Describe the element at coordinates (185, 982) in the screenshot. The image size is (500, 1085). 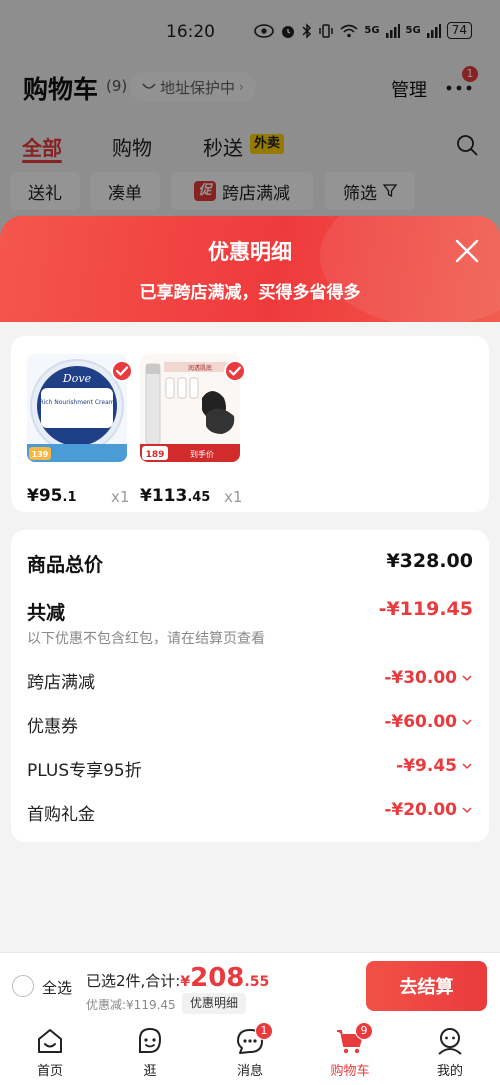
I see `total-currency: ¥` at that location.